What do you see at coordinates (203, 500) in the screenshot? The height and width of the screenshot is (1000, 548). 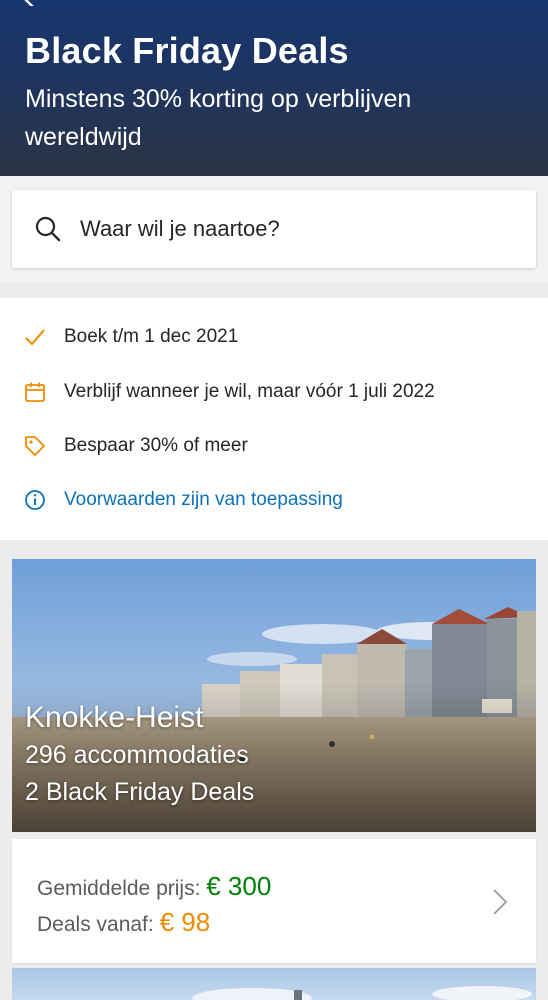 I see `terms-link-text: Voorwaarden zijn van toepassing` at bounding box center [203, 500].